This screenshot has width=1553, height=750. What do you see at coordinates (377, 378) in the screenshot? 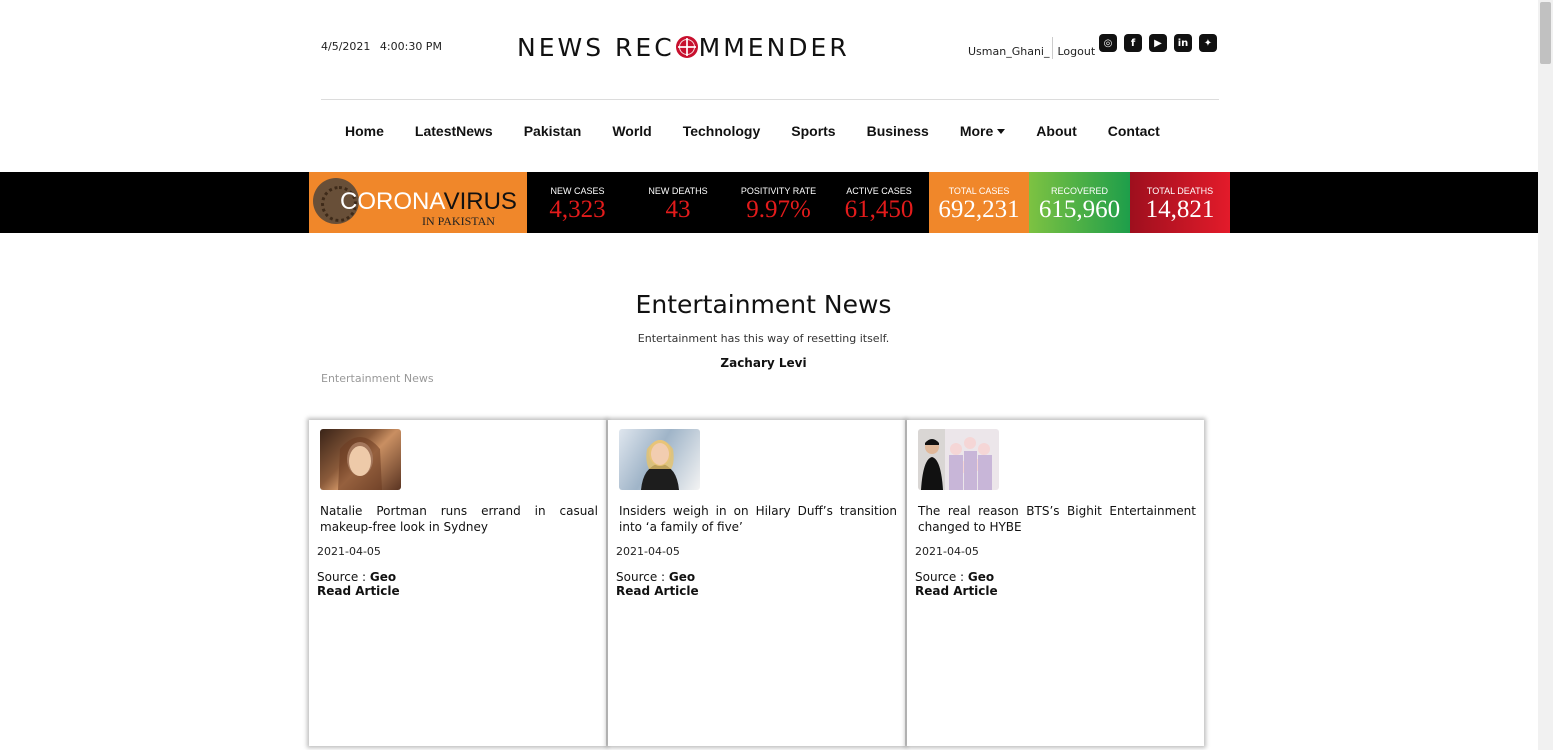
I see `breadcrumb: Entertainment News` at bounding box center [377, 378].